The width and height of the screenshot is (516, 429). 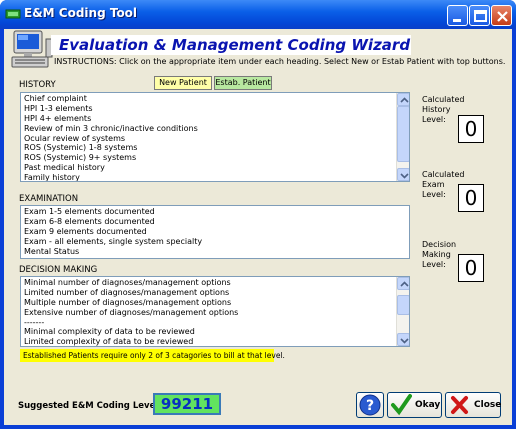 I want to click on new-patient-button: New Patient, so click(x=183, y=83).